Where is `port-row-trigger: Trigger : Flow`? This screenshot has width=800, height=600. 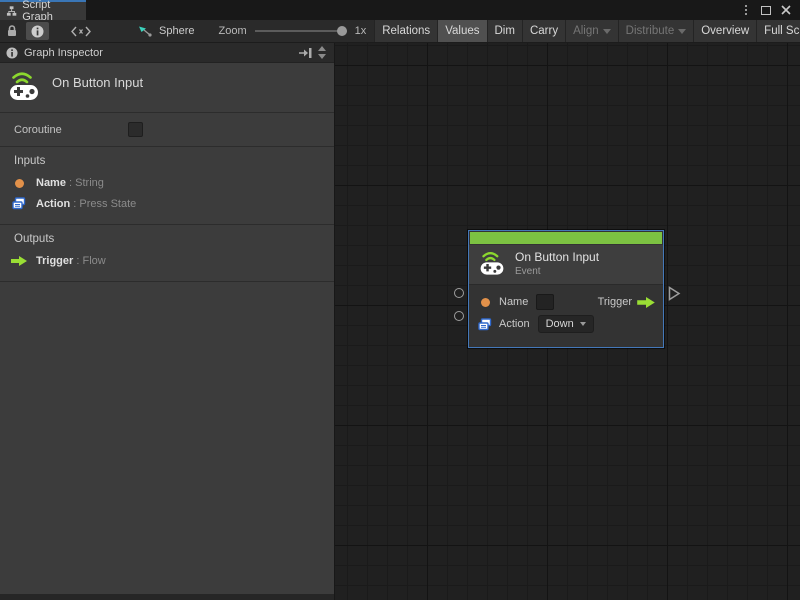 port-row-trigger: Trigger : Flow is located at coordinates (167, 261).